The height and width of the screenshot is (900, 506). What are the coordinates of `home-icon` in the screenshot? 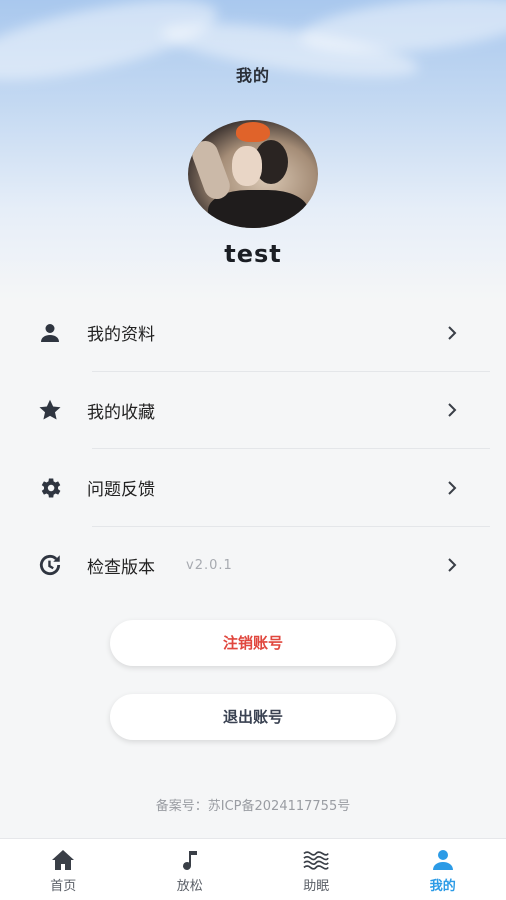 It's located at (63, 860).